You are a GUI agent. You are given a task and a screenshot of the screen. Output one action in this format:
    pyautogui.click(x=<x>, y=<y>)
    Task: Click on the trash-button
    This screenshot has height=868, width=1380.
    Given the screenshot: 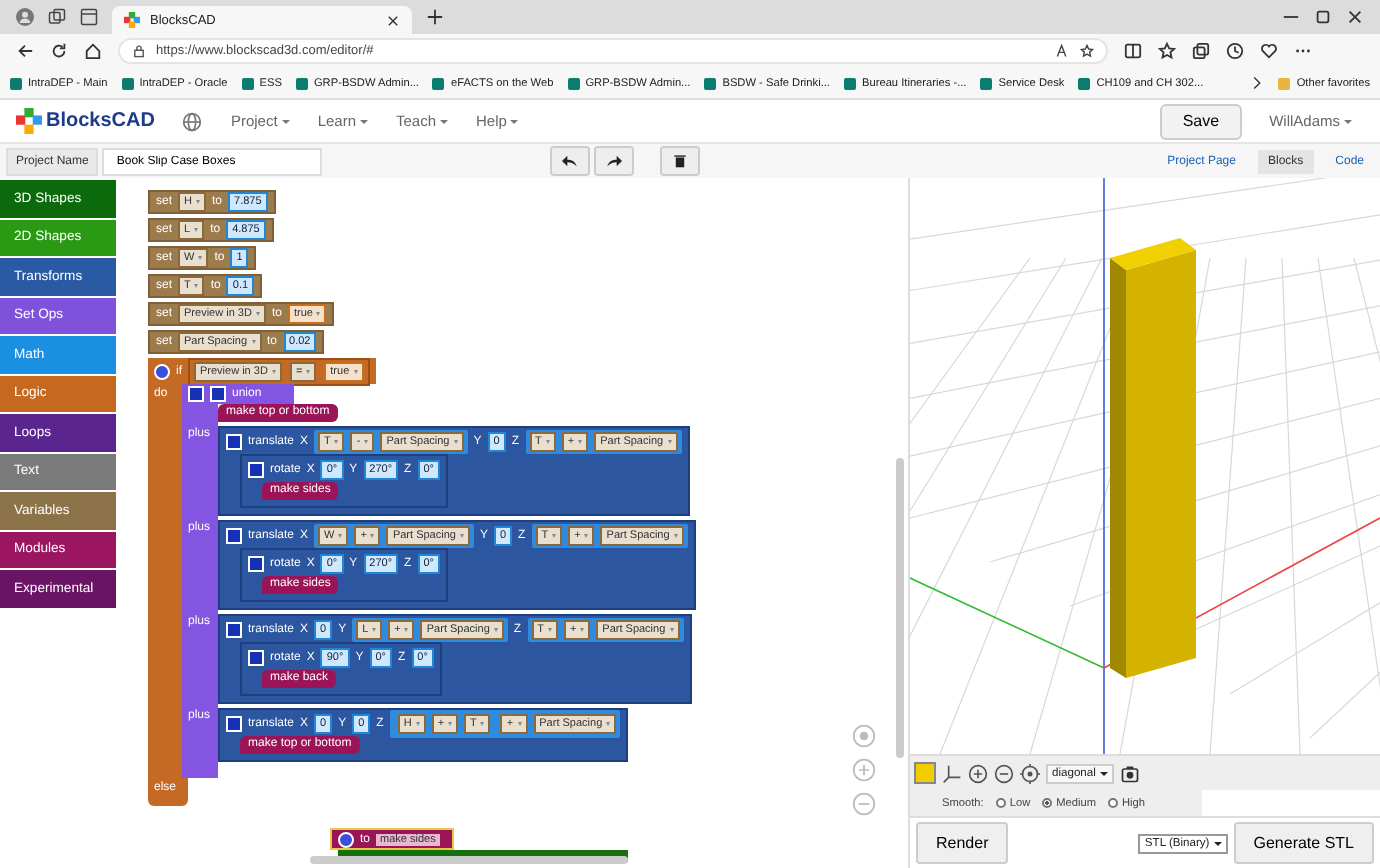 What is the action you would take?
    pyautogui.click(x=680, y=161)
    